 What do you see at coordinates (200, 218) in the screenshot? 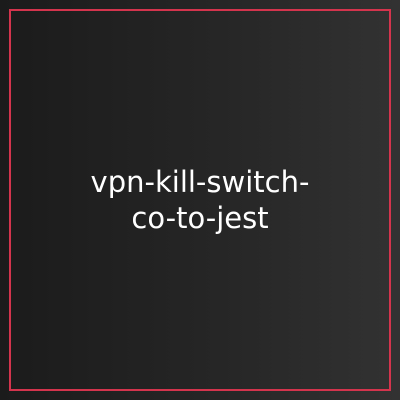
I see `card-title-line-2: co-to-jest` at bounding box center [200, 218].